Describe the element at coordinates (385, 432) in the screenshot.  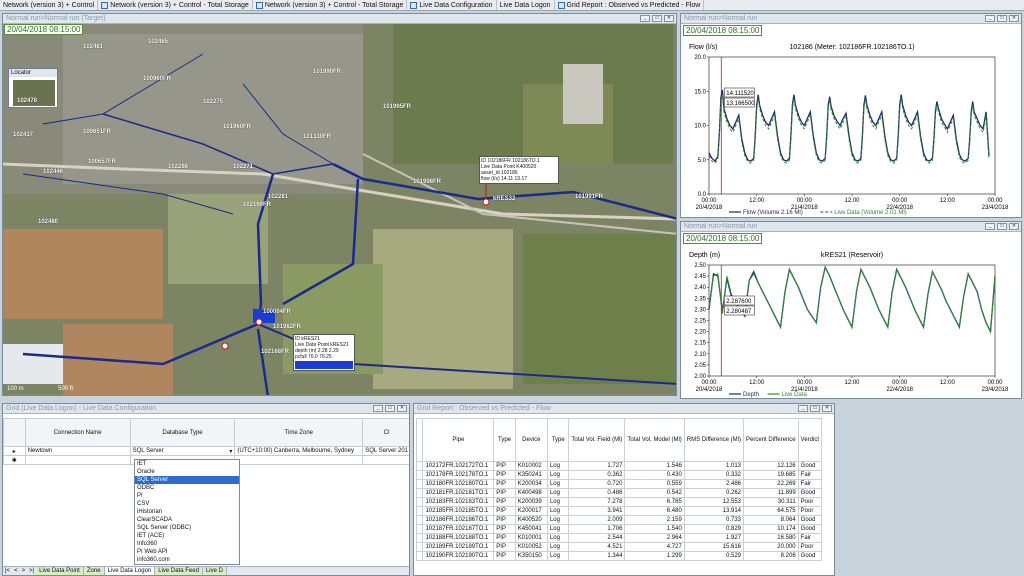
I see `col-cl: Cl` at that location.